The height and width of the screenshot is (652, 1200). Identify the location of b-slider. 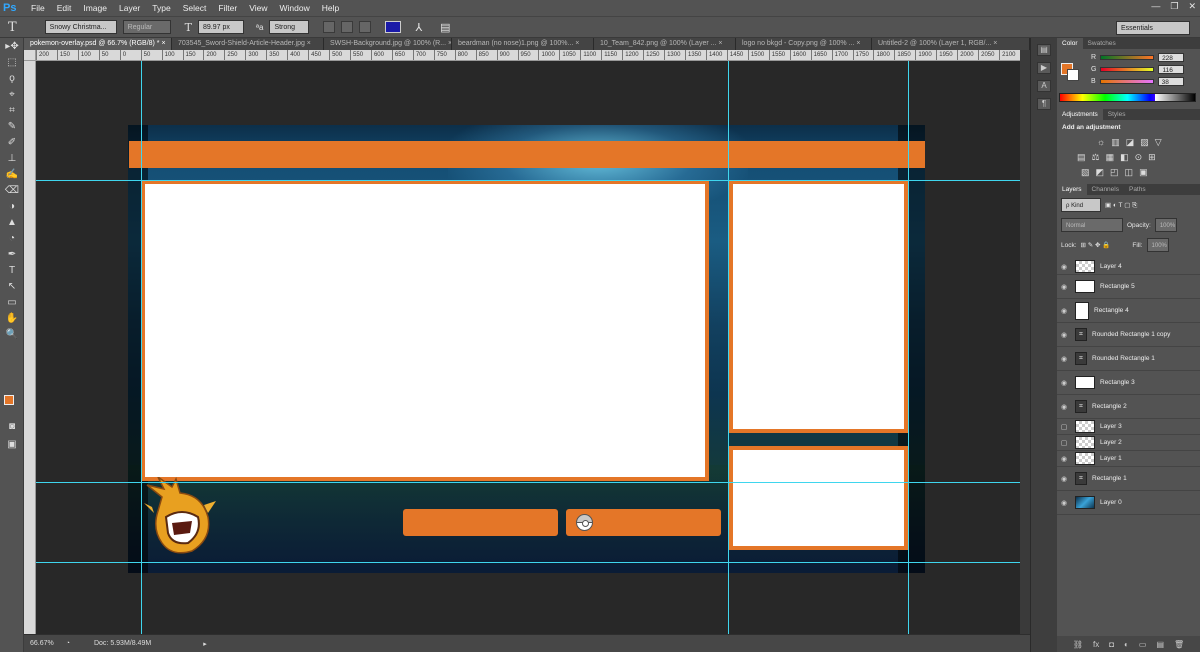
(1126, 81).